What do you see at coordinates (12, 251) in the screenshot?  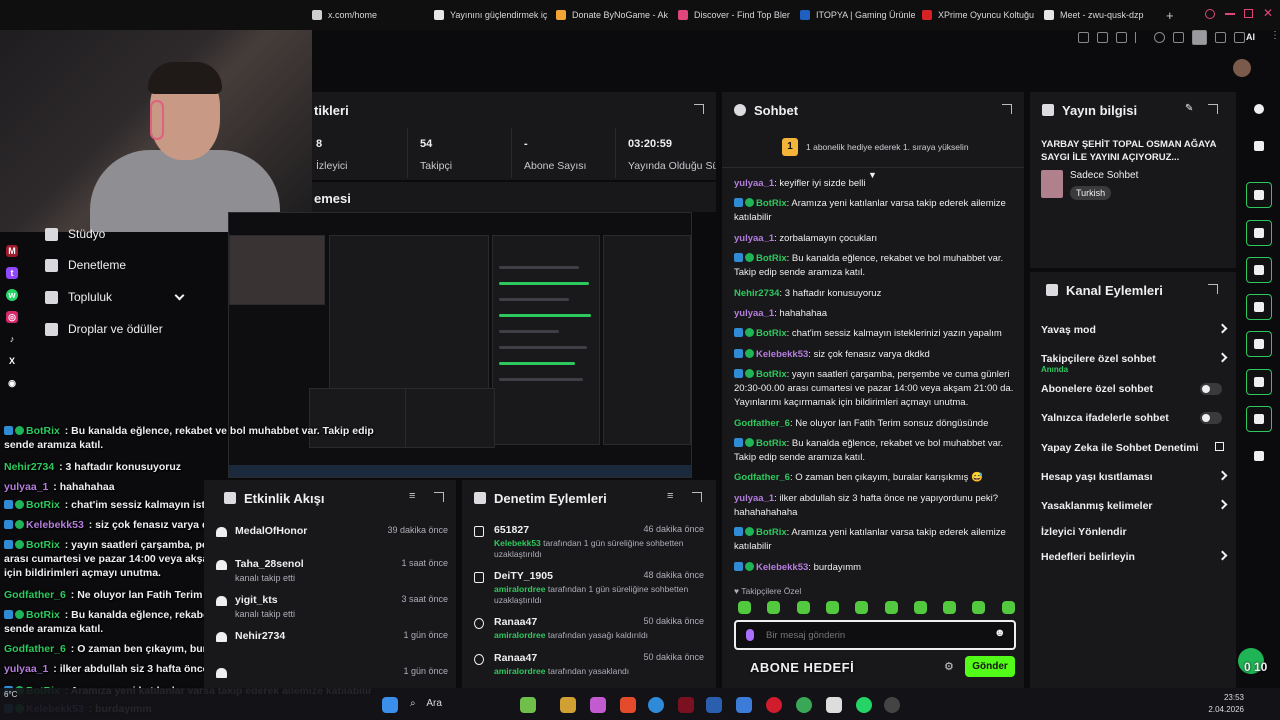 I see `mail-icon: M` at bounding box center [12, 251].